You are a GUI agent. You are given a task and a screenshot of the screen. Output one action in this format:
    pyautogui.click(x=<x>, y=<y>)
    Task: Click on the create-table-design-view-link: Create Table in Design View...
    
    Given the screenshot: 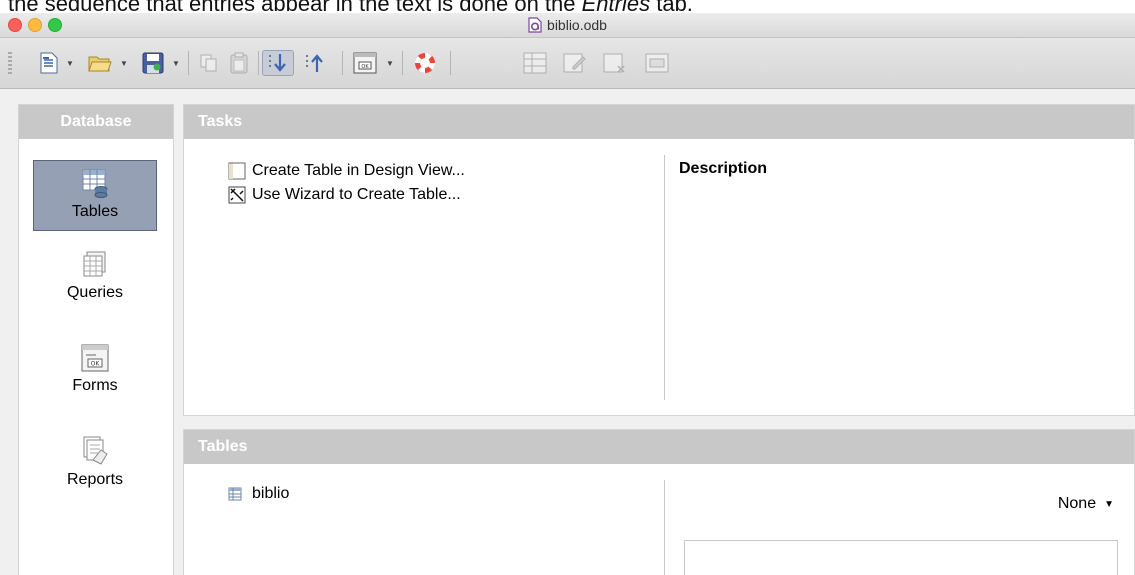 What is the action you would take?
    pyautogui.click(x=346, y=171)
    